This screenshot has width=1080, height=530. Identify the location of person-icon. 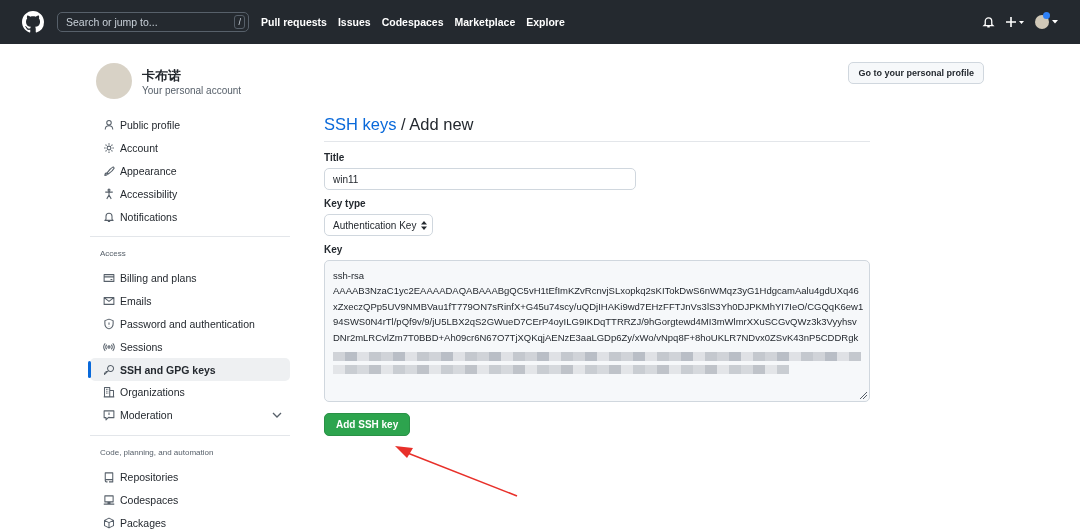
(109, 125).